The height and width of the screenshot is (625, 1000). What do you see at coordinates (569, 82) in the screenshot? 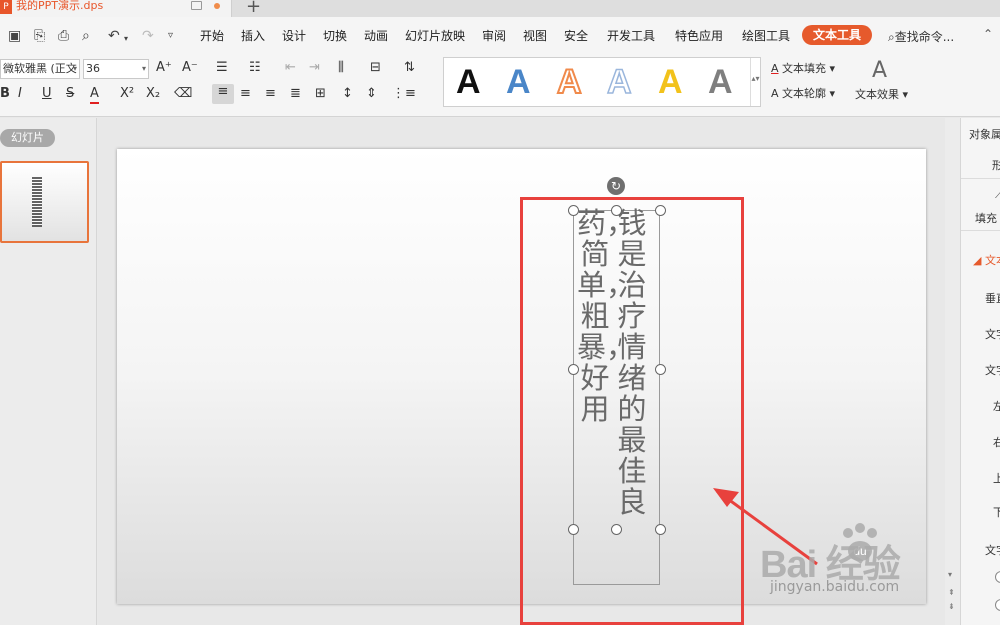
I see `text-style-orange-outline: A` at bounding box center [569, 82].